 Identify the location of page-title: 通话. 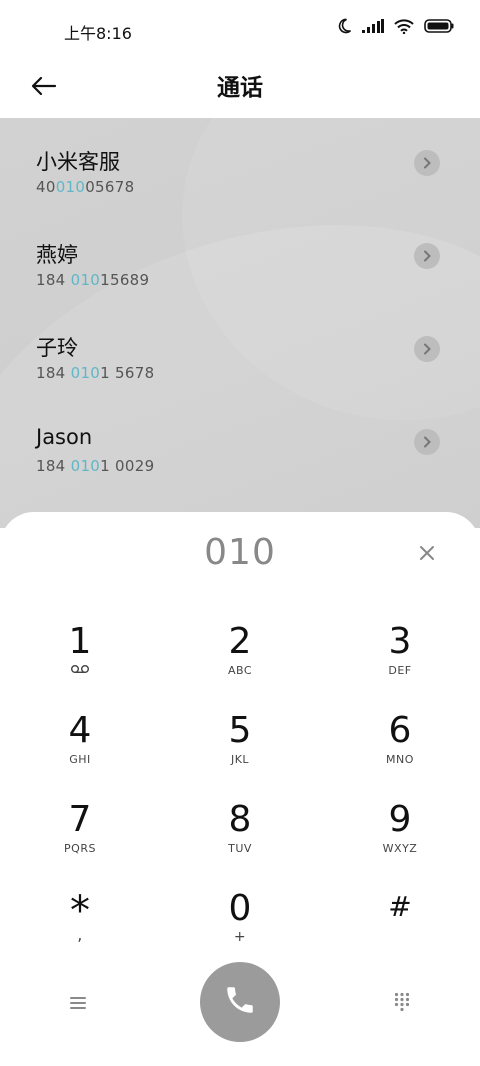
(240, 88).